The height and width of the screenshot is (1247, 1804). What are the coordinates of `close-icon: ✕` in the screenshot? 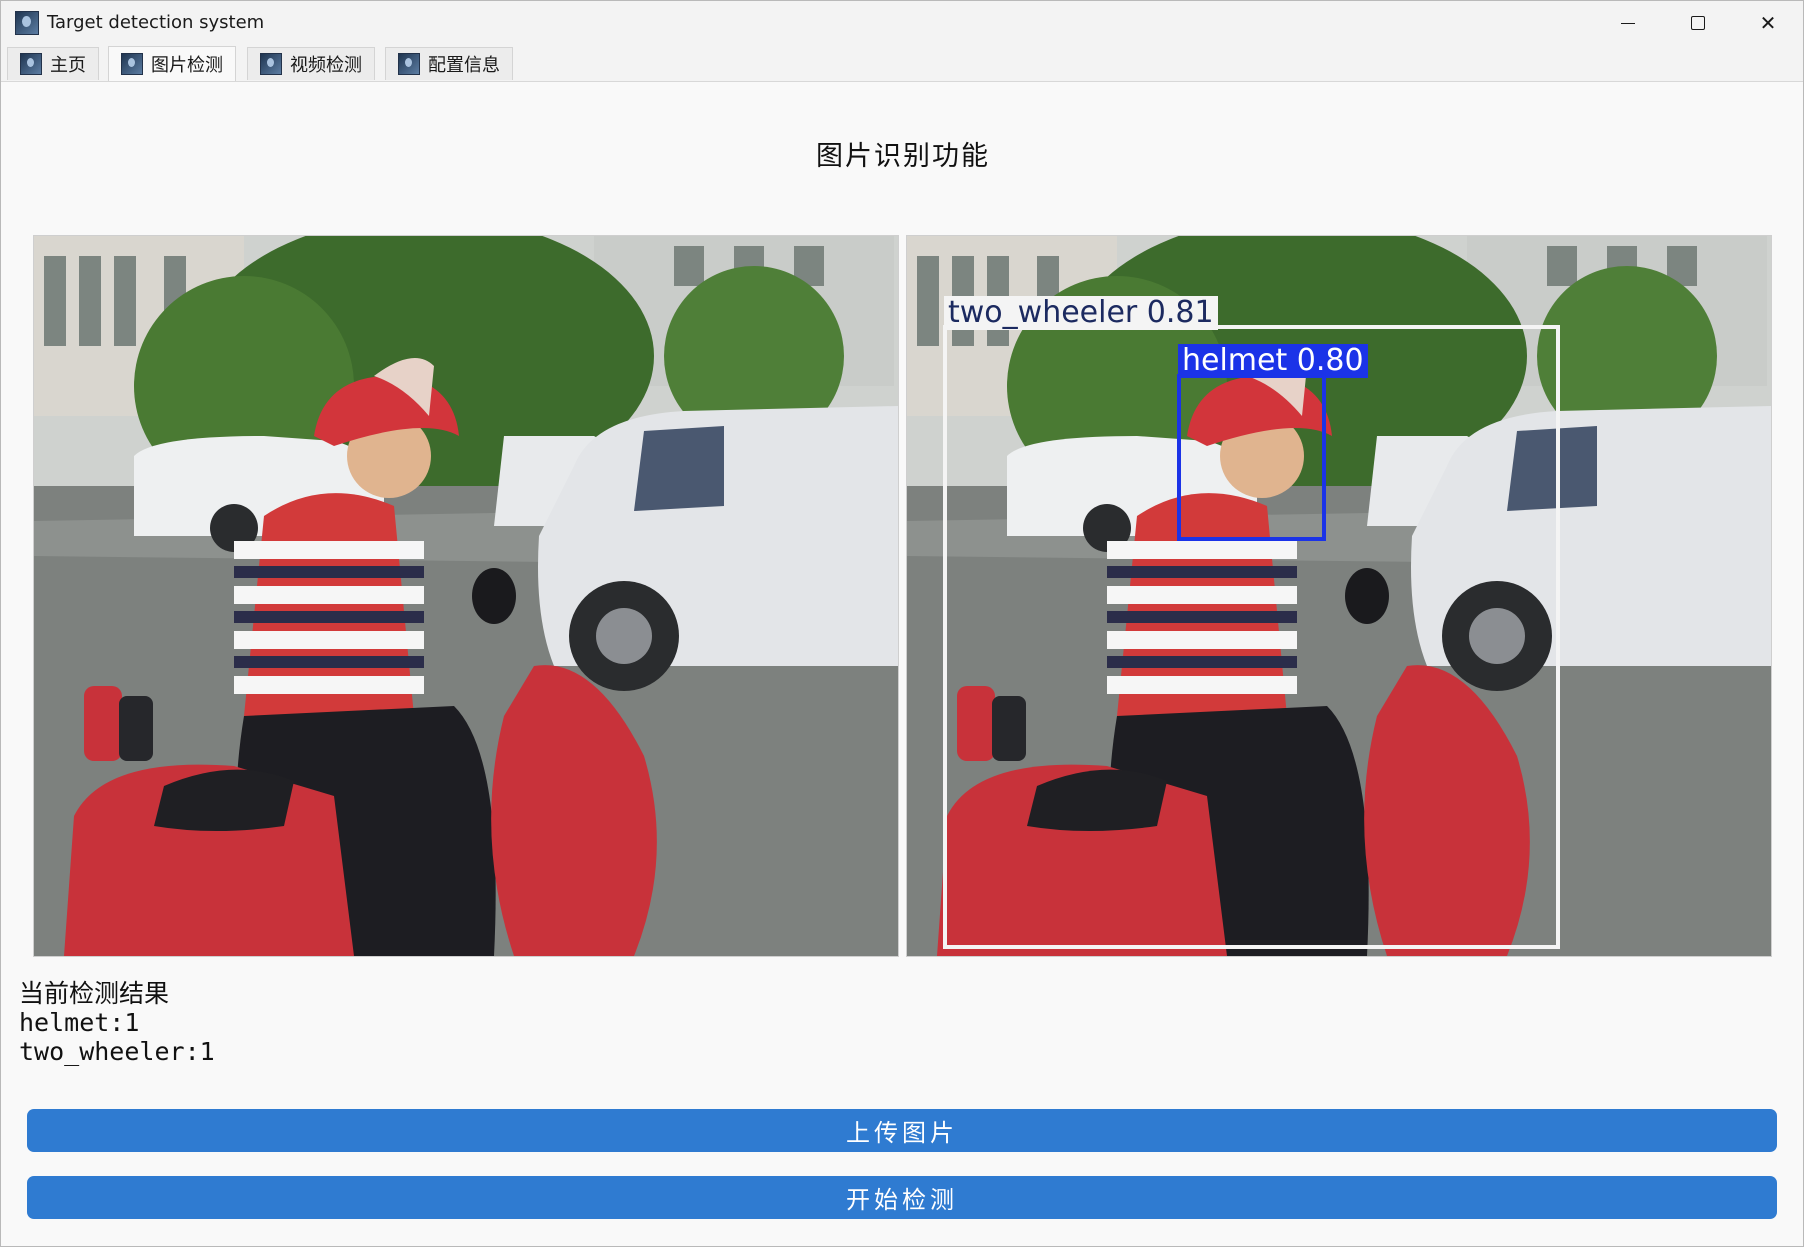 It's located at (1768, 23).